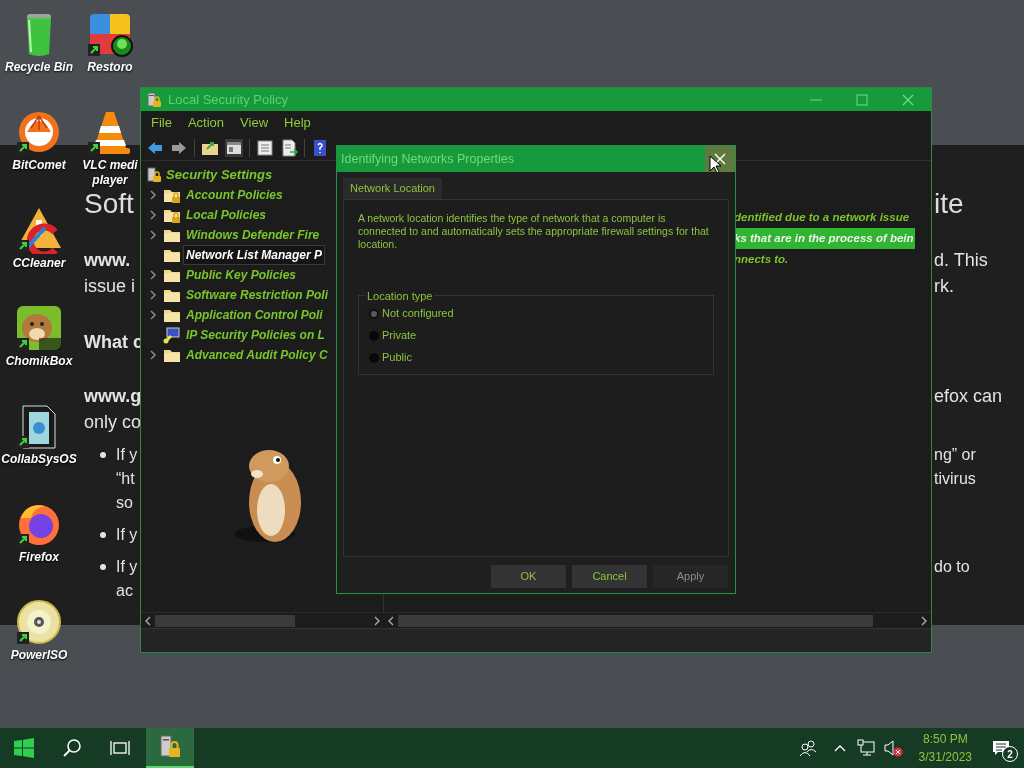 The height and width of the screenshot is (768, 1024). I want to click on tree-item: Application Control Poli, so click(254, 315).